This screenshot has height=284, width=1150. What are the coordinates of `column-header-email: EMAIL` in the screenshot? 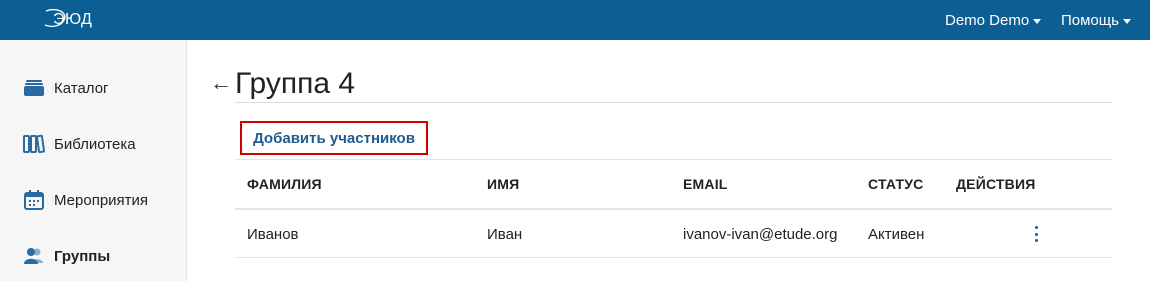 It's located at (705, 184).